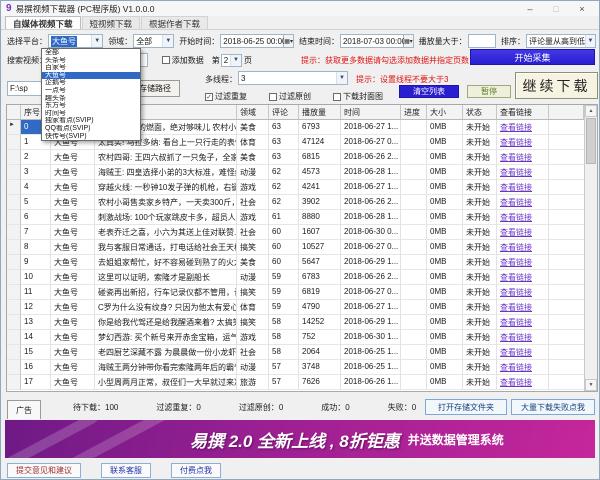  What do you see at coordinates (91, 61) in the screenshot?
I see `platform-option: 头条号` at bounding box center [91, 61].